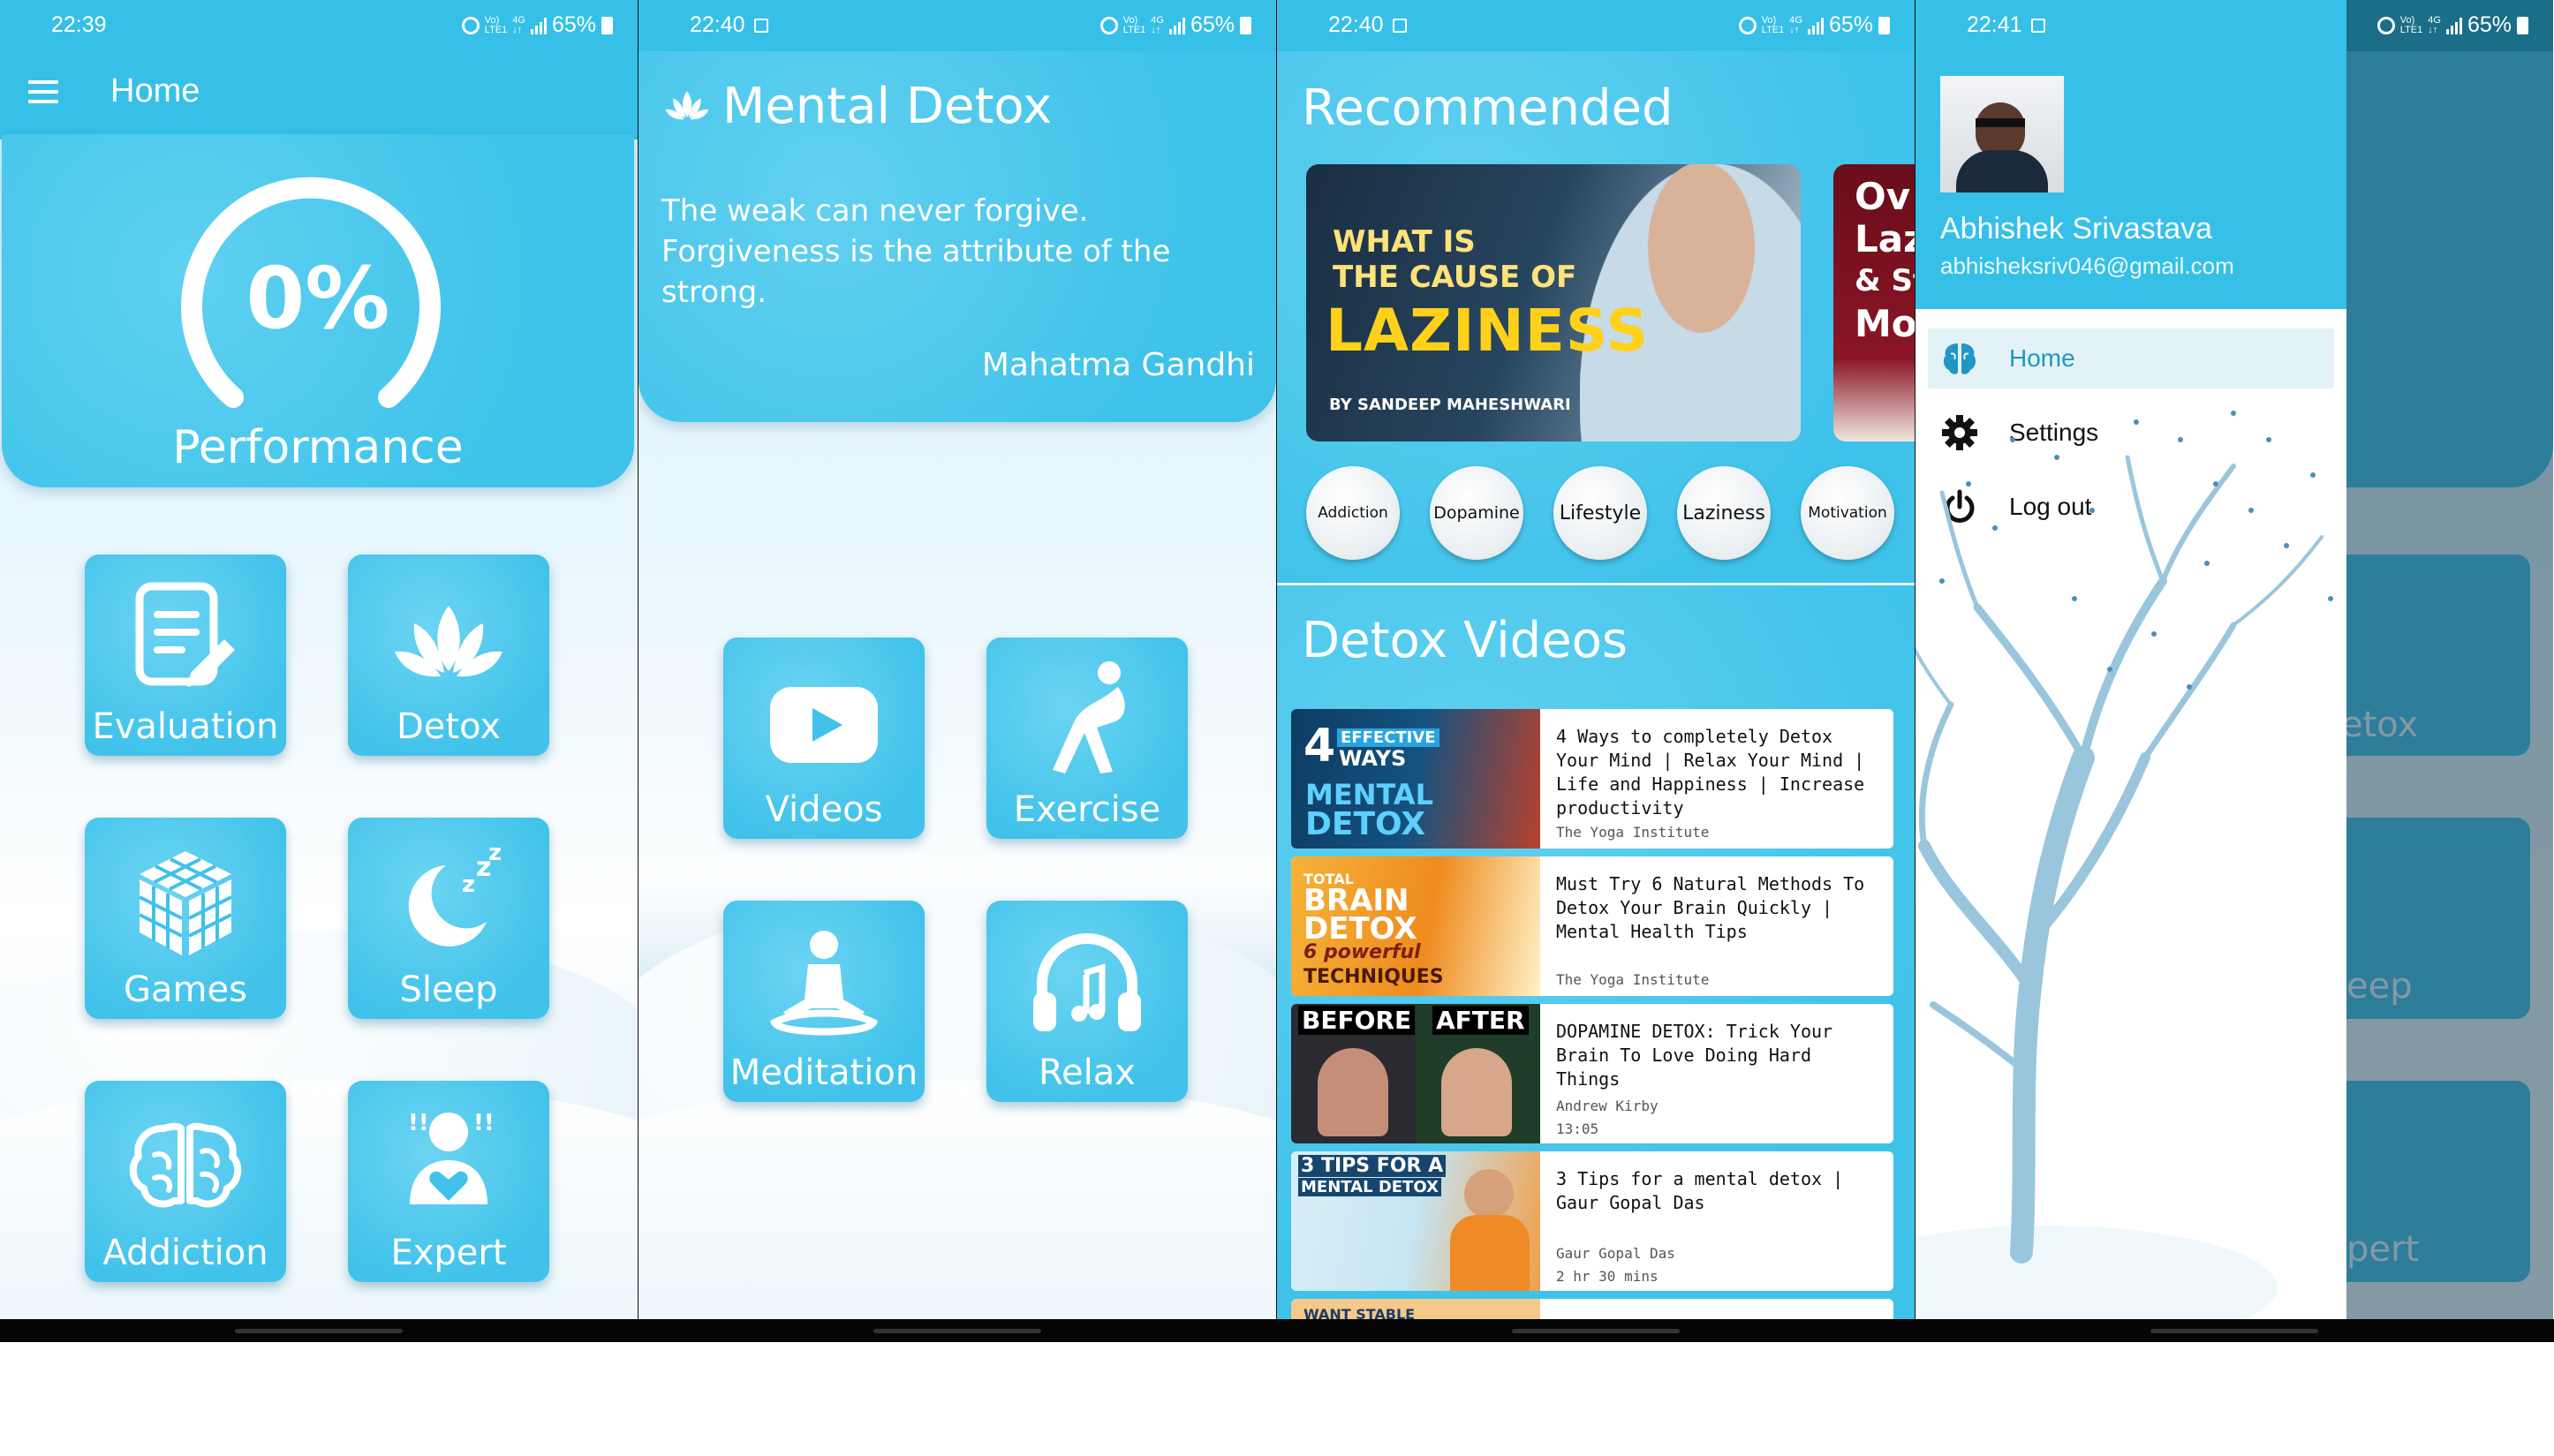 The image size is (2554, 1456). I want to click on tile-label: Detox, so click(448, 726).